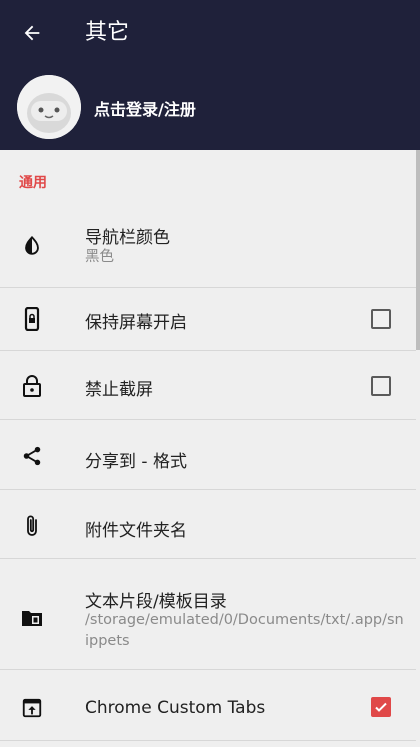 The image size is (420, 747). Describe the element at coordinates (32, 708) in the screenshot. I see `open-in-browser-icon` at that location.